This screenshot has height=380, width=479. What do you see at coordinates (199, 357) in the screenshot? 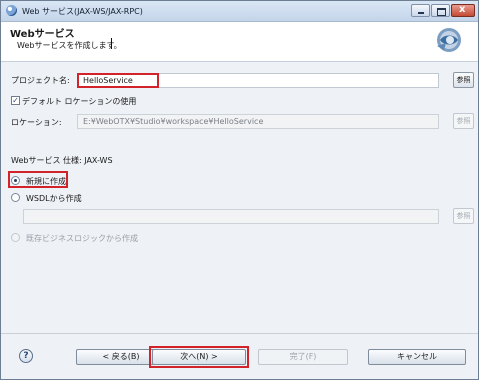
I see `next-button-highlight` at bounding box center [199, 357].